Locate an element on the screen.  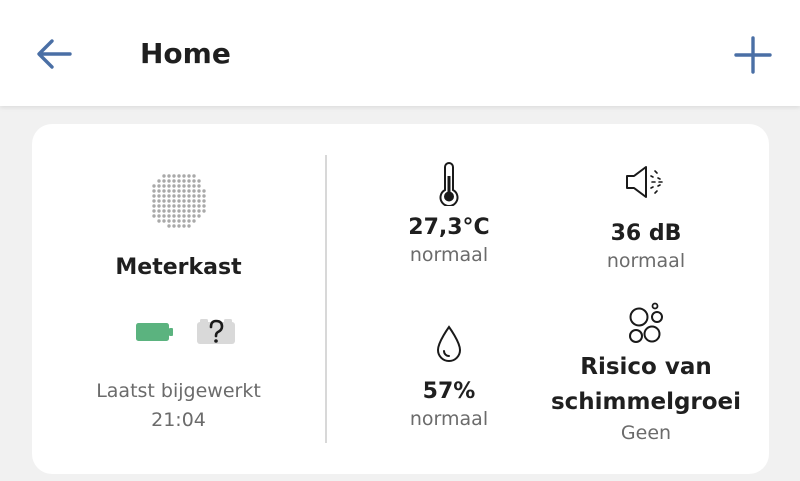
water-drop-icon is located at coordinates (449, 343).